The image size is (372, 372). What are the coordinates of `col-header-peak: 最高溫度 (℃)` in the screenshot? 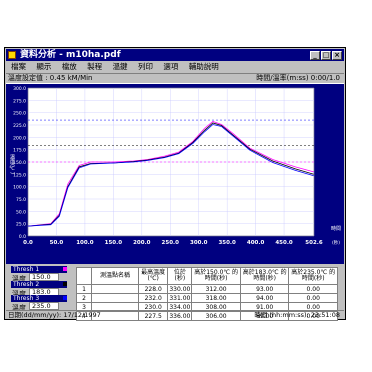 It's located at (153, 276).